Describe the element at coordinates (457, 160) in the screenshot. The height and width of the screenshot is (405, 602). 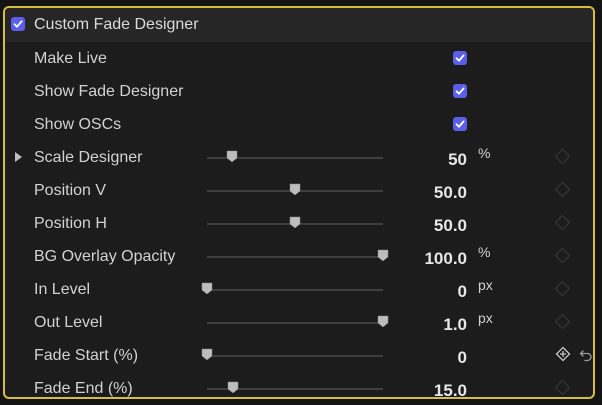
I see `param-value: 50` at that location.